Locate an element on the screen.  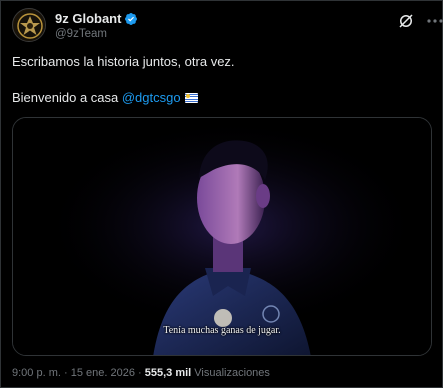
tweet-text-line2: Bienvenido a casa @dgtcsgo is located at coordinates (105, 97).